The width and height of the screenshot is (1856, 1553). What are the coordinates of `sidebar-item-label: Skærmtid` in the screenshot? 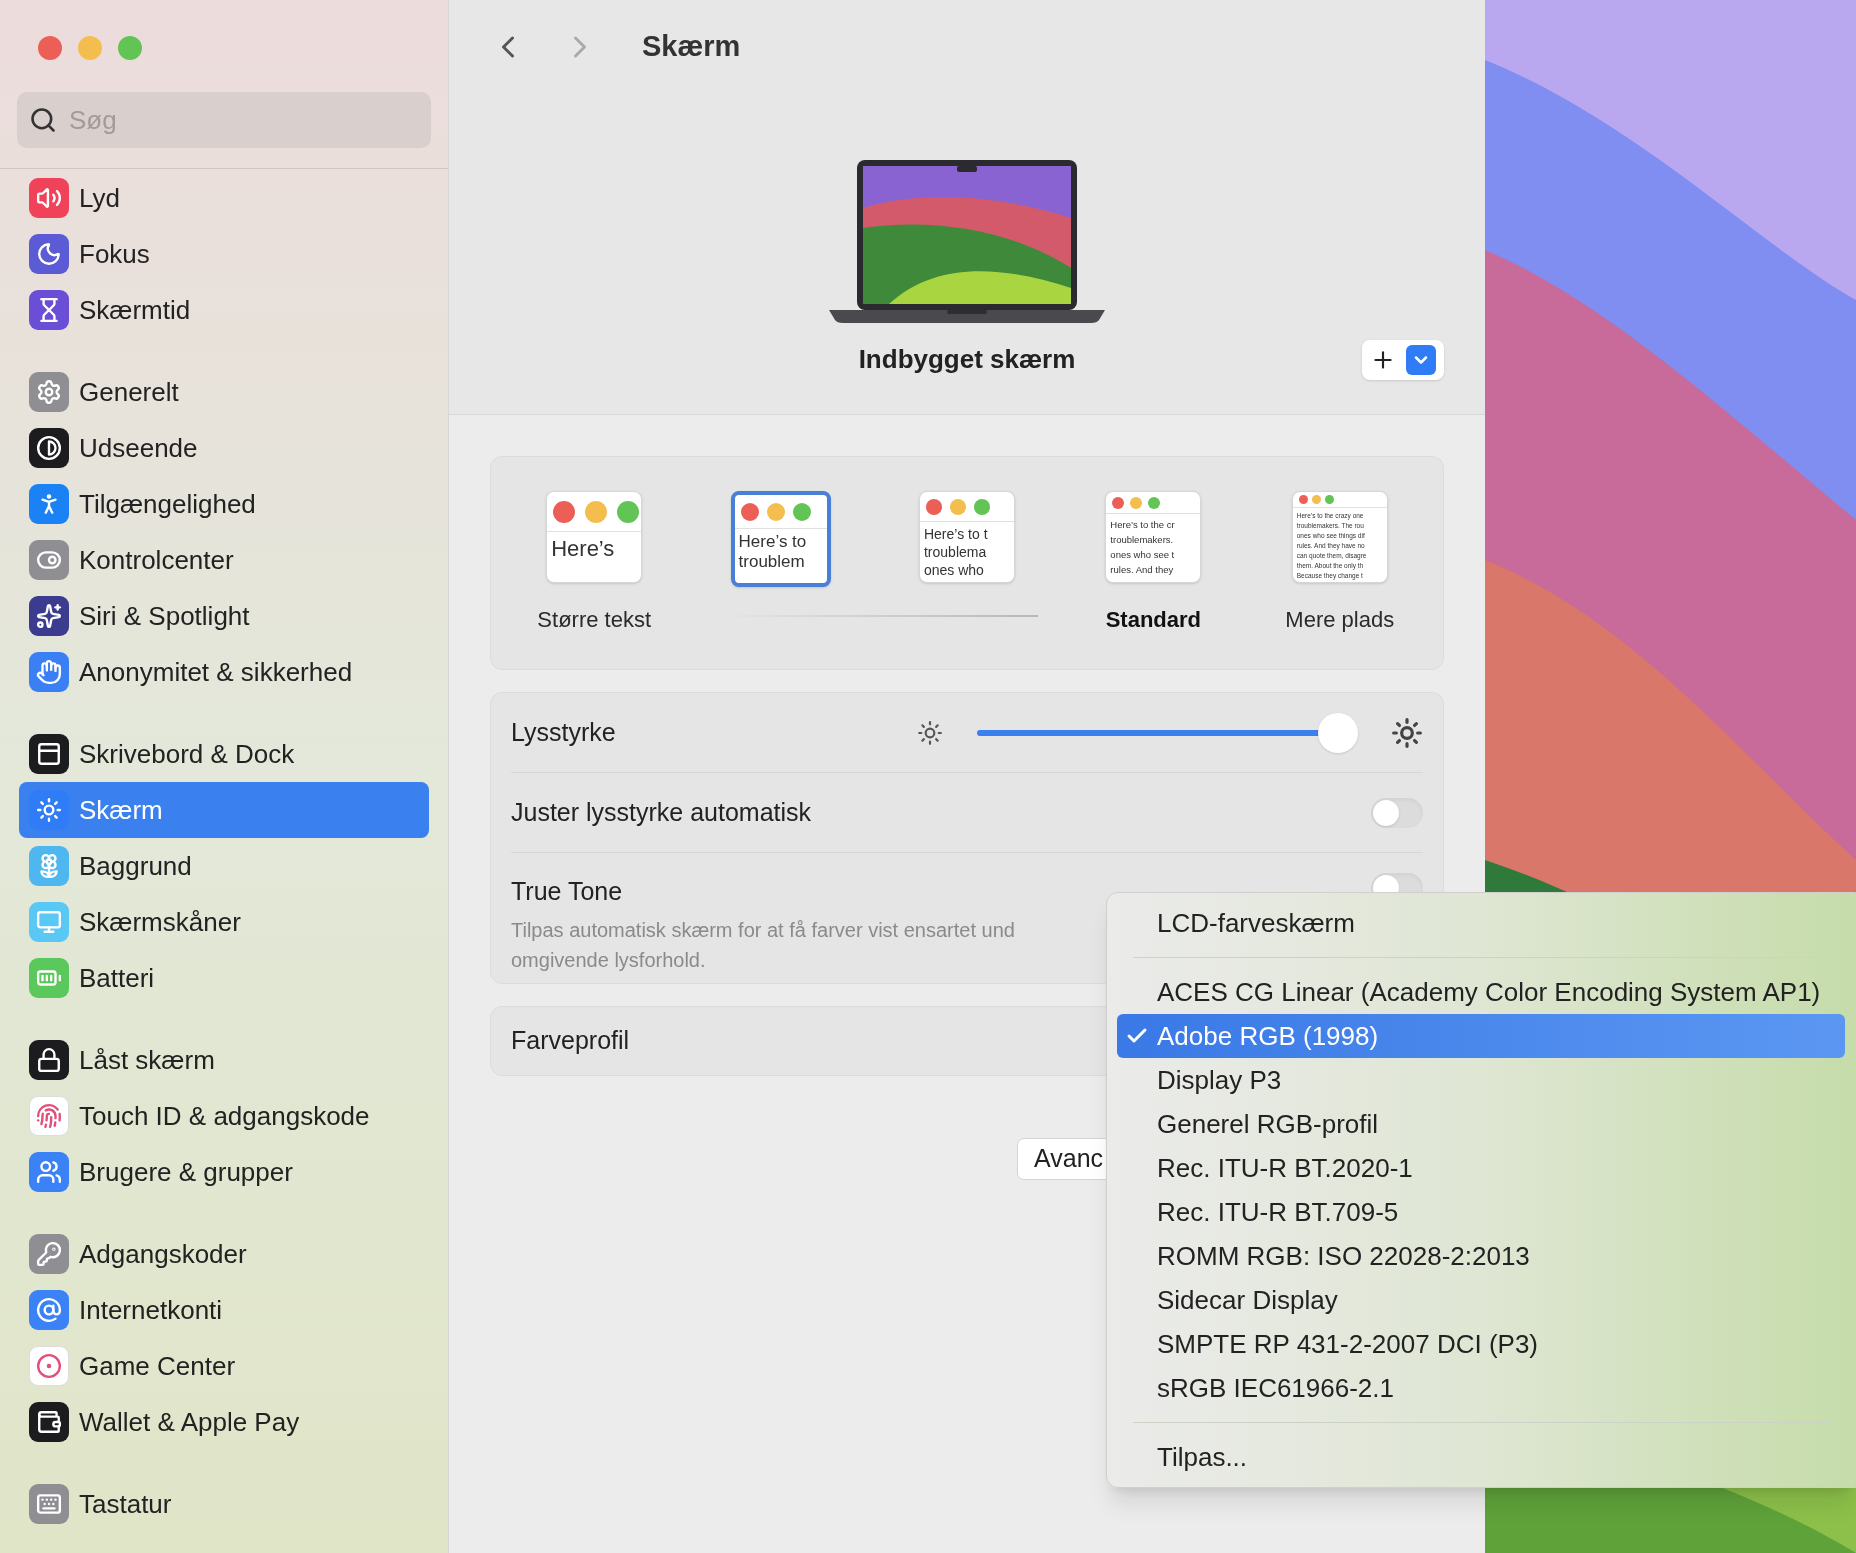 It's located at (135, 310).